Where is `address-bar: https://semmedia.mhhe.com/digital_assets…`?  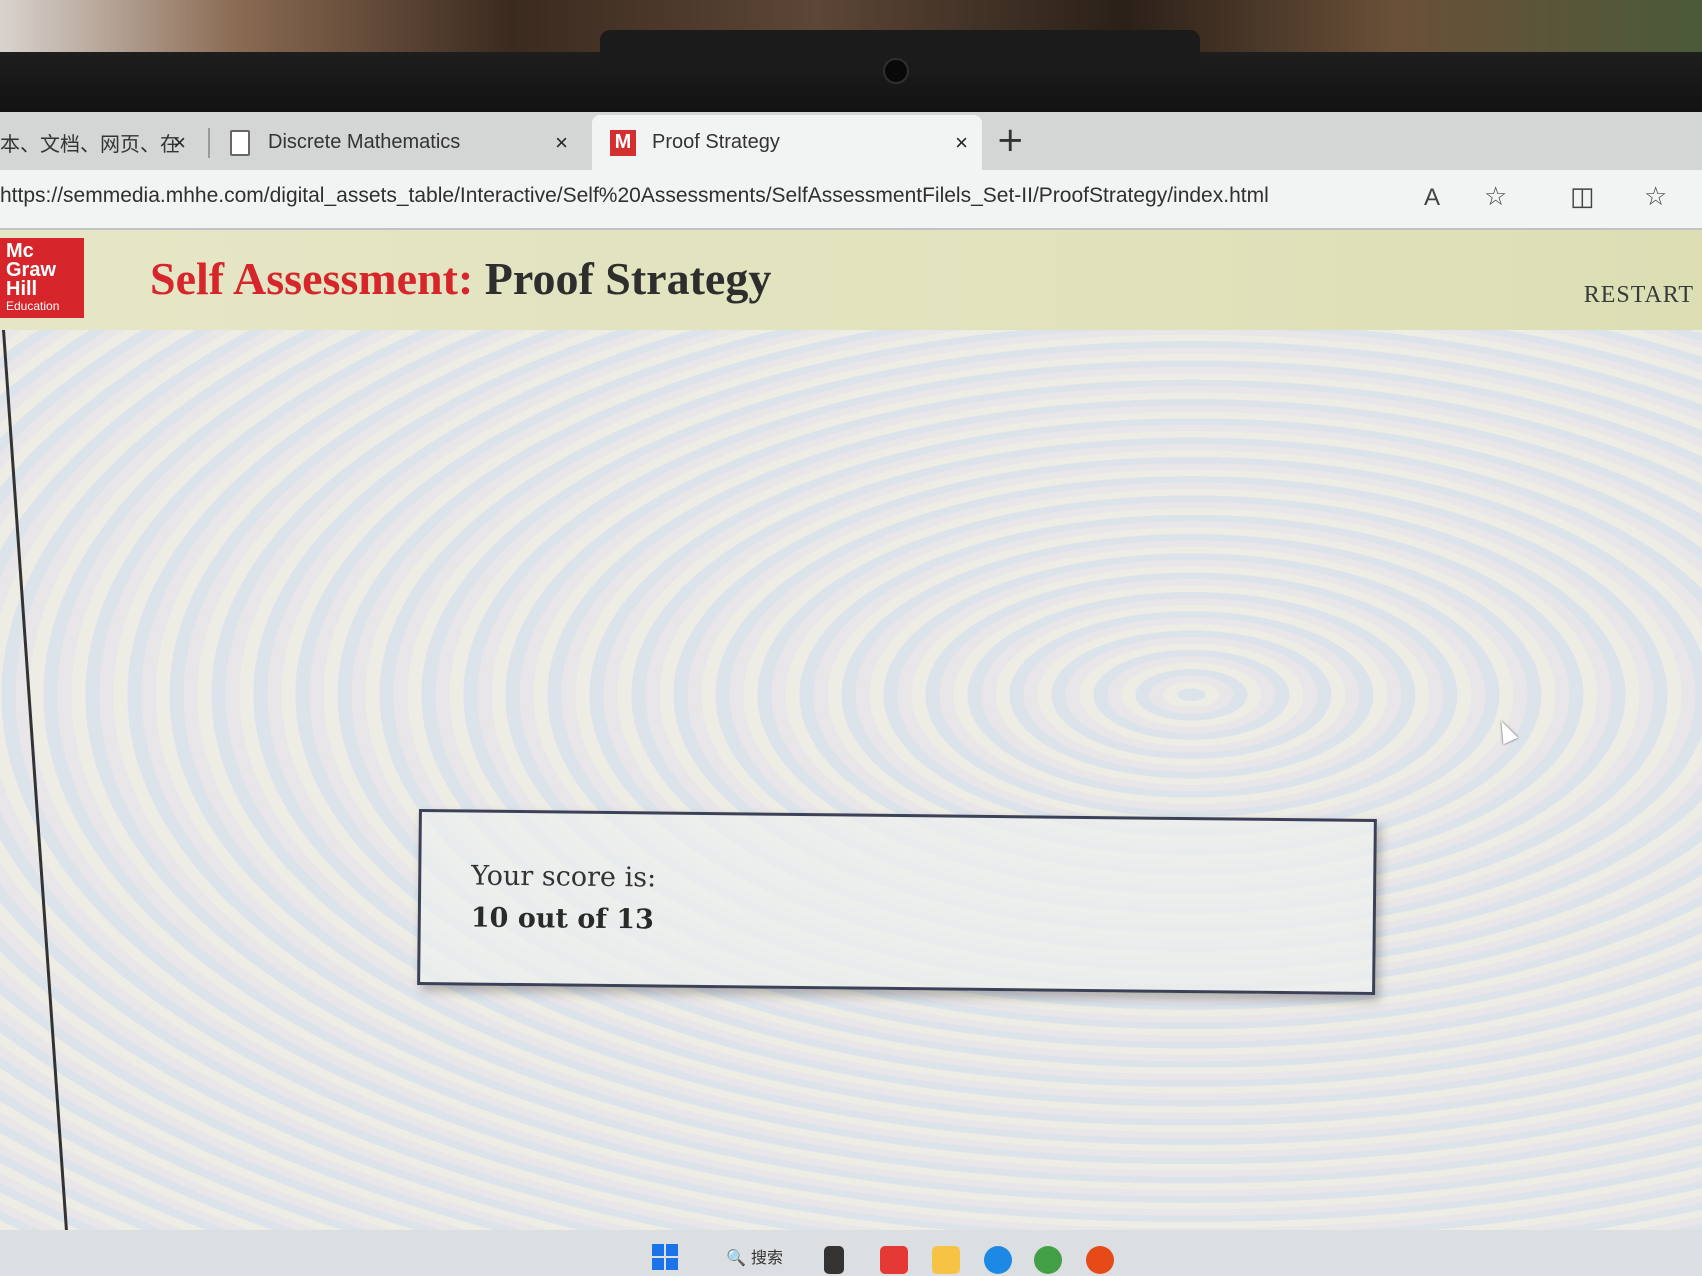 address-bar: https://semmedia.mhhe.com/digital_assets… is located at coordinates (851, 200).